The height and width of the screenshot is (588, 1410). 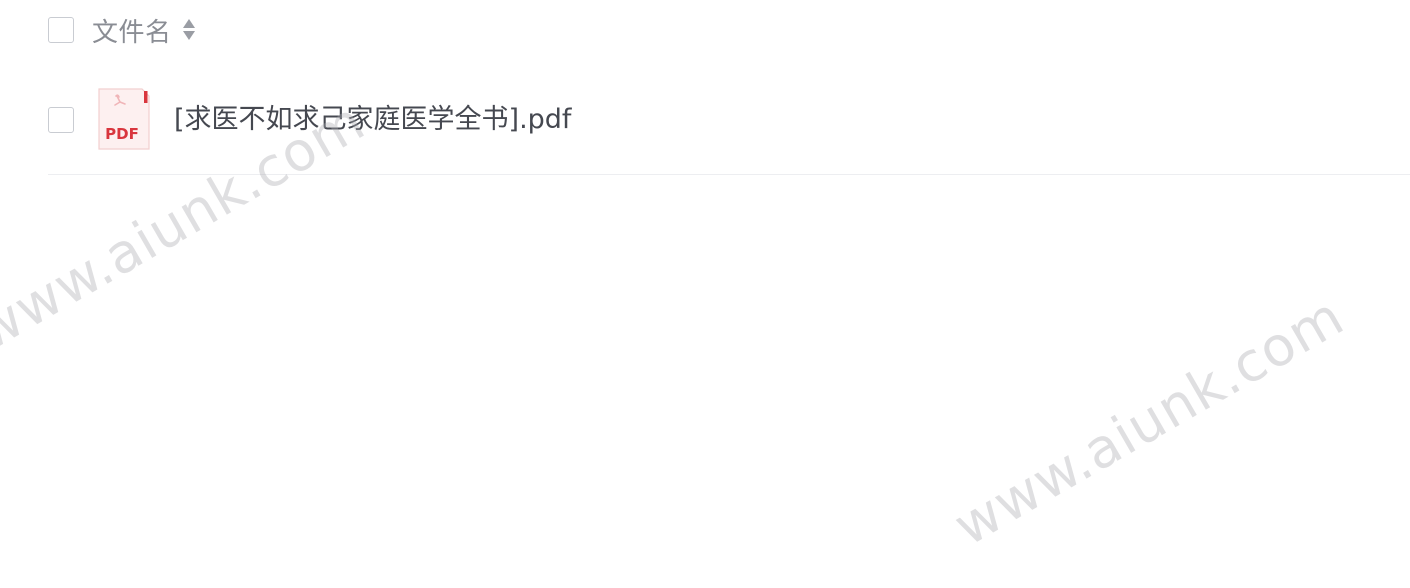 What do you see at coordinates (1149, 421) in the screenshot?
I see `watermark-text: www.aiunk.com` at bounding box center [1149, 421].